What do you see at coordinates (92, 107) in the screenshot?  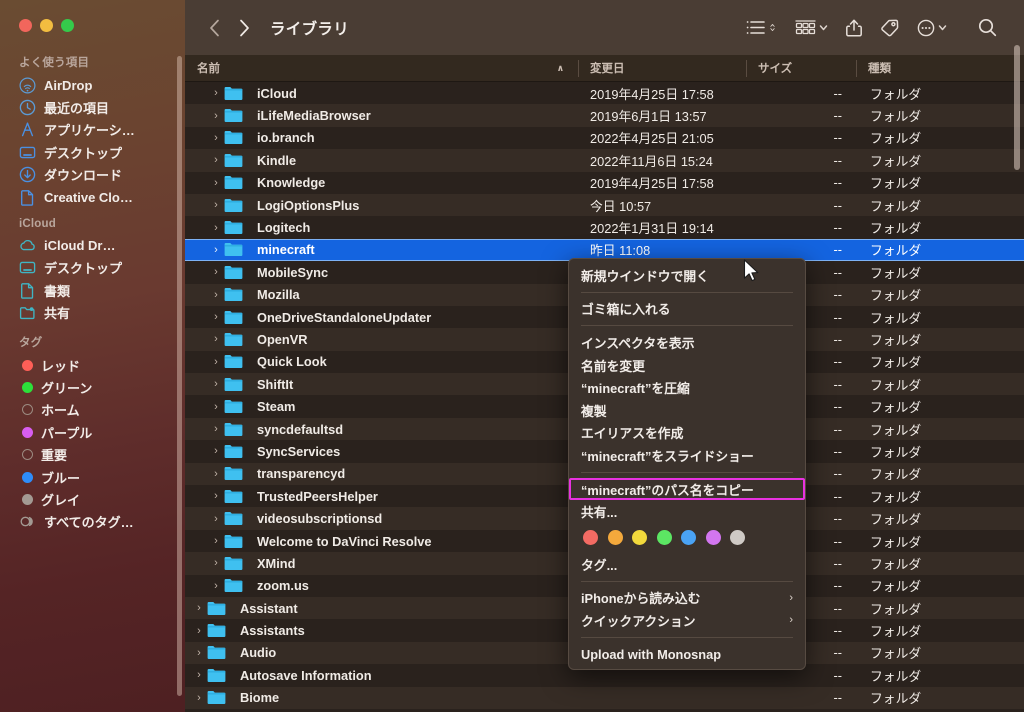 I see `sidebar-item-: 最近の項目` at bounding box center [92, 107].